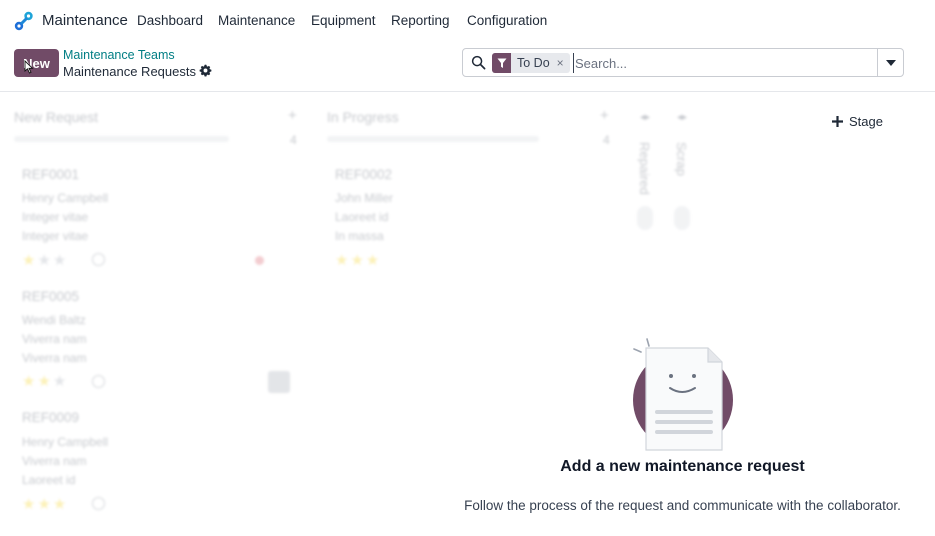  What do you see at coordinates (54, 320) in the screenshot?
I see `card-user: Wendi Baltz` at bounding box center [54, 320].